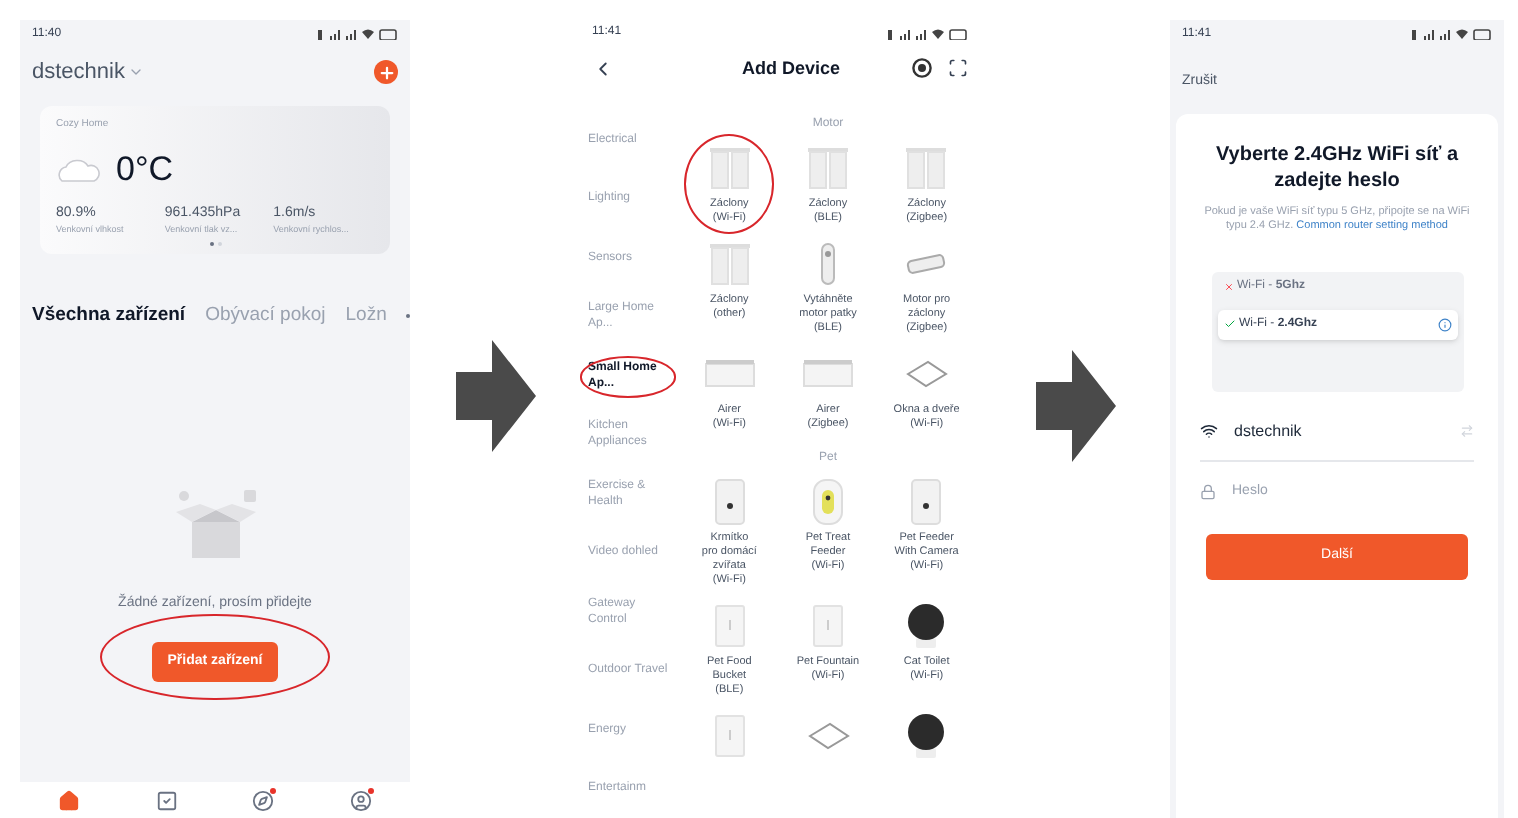 This screenshot has width=1518, height=818. What do you see at coordinates (958, 68) in the screenshot?
I see `scan-icon` at bounding box center [958, 68].